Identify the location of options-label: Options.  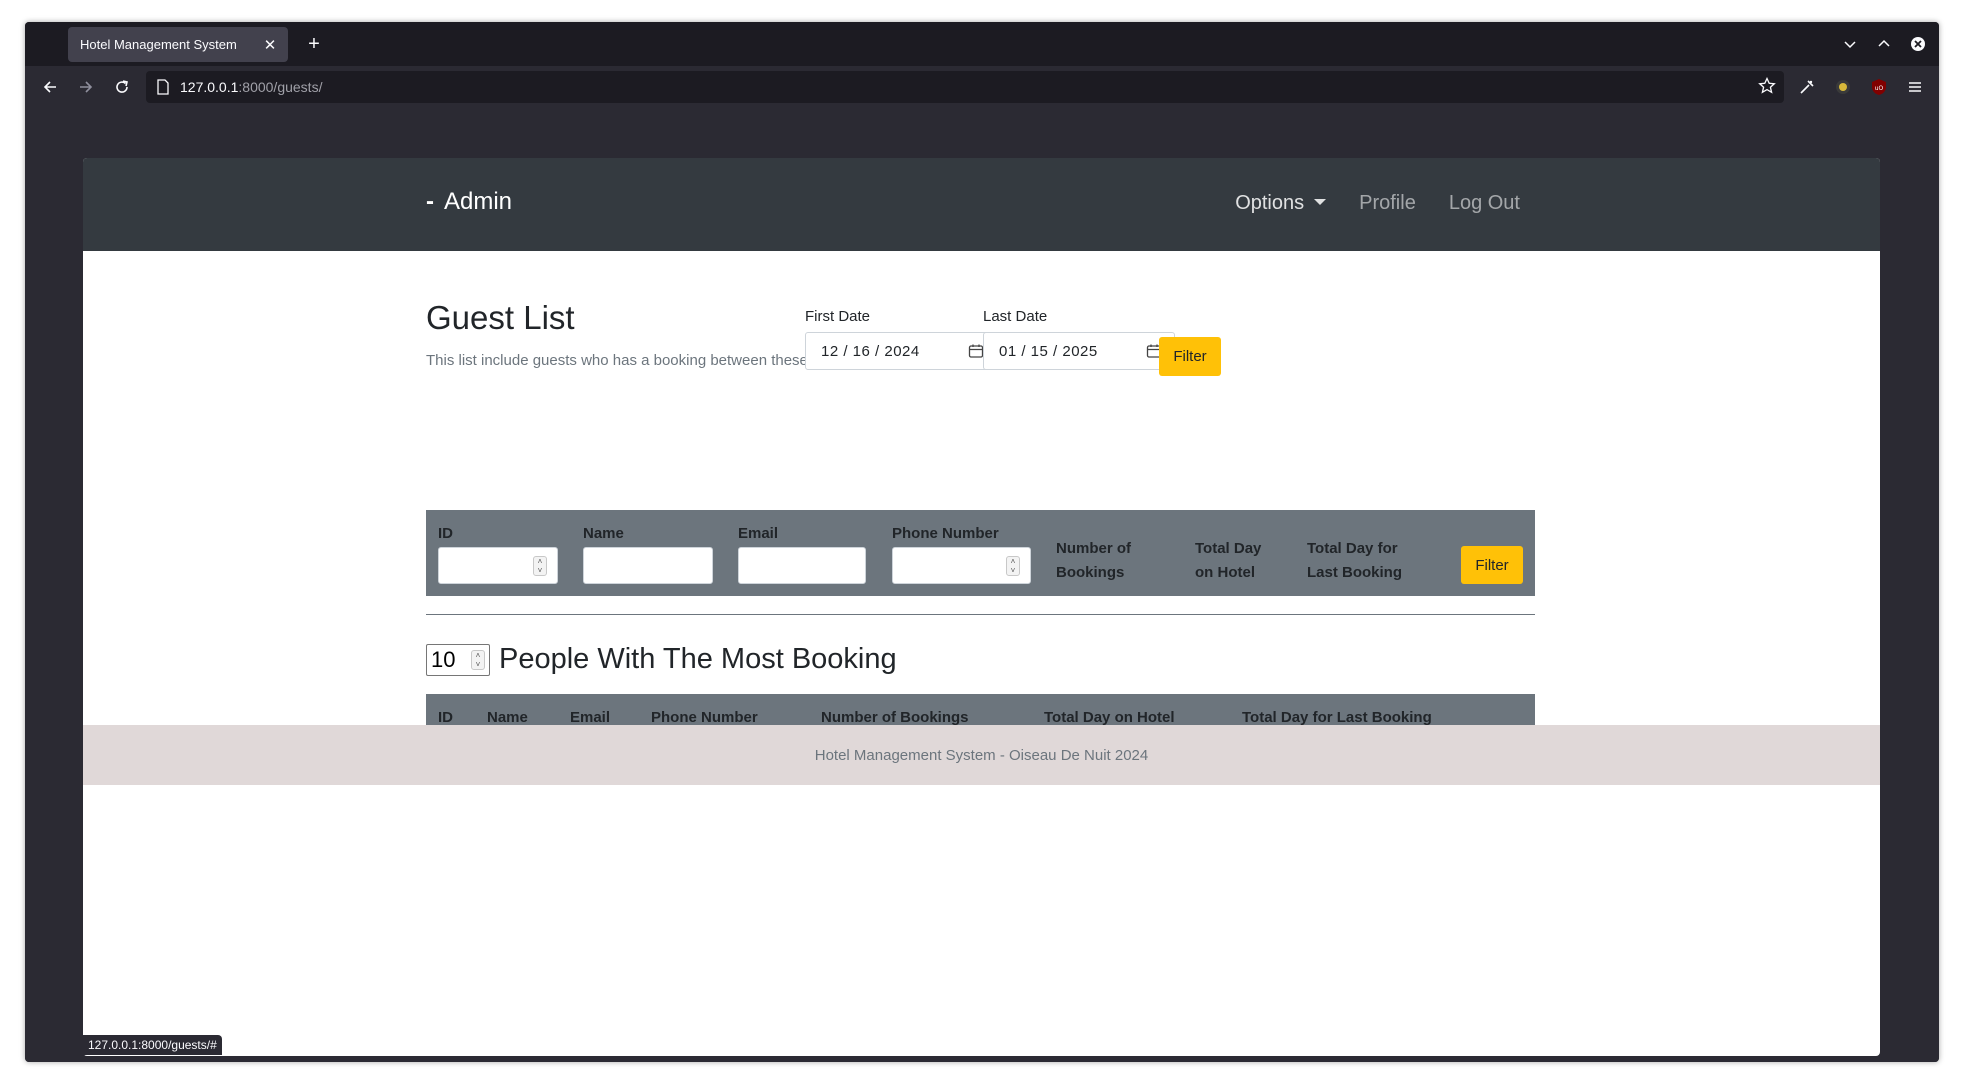
(1270, 203).